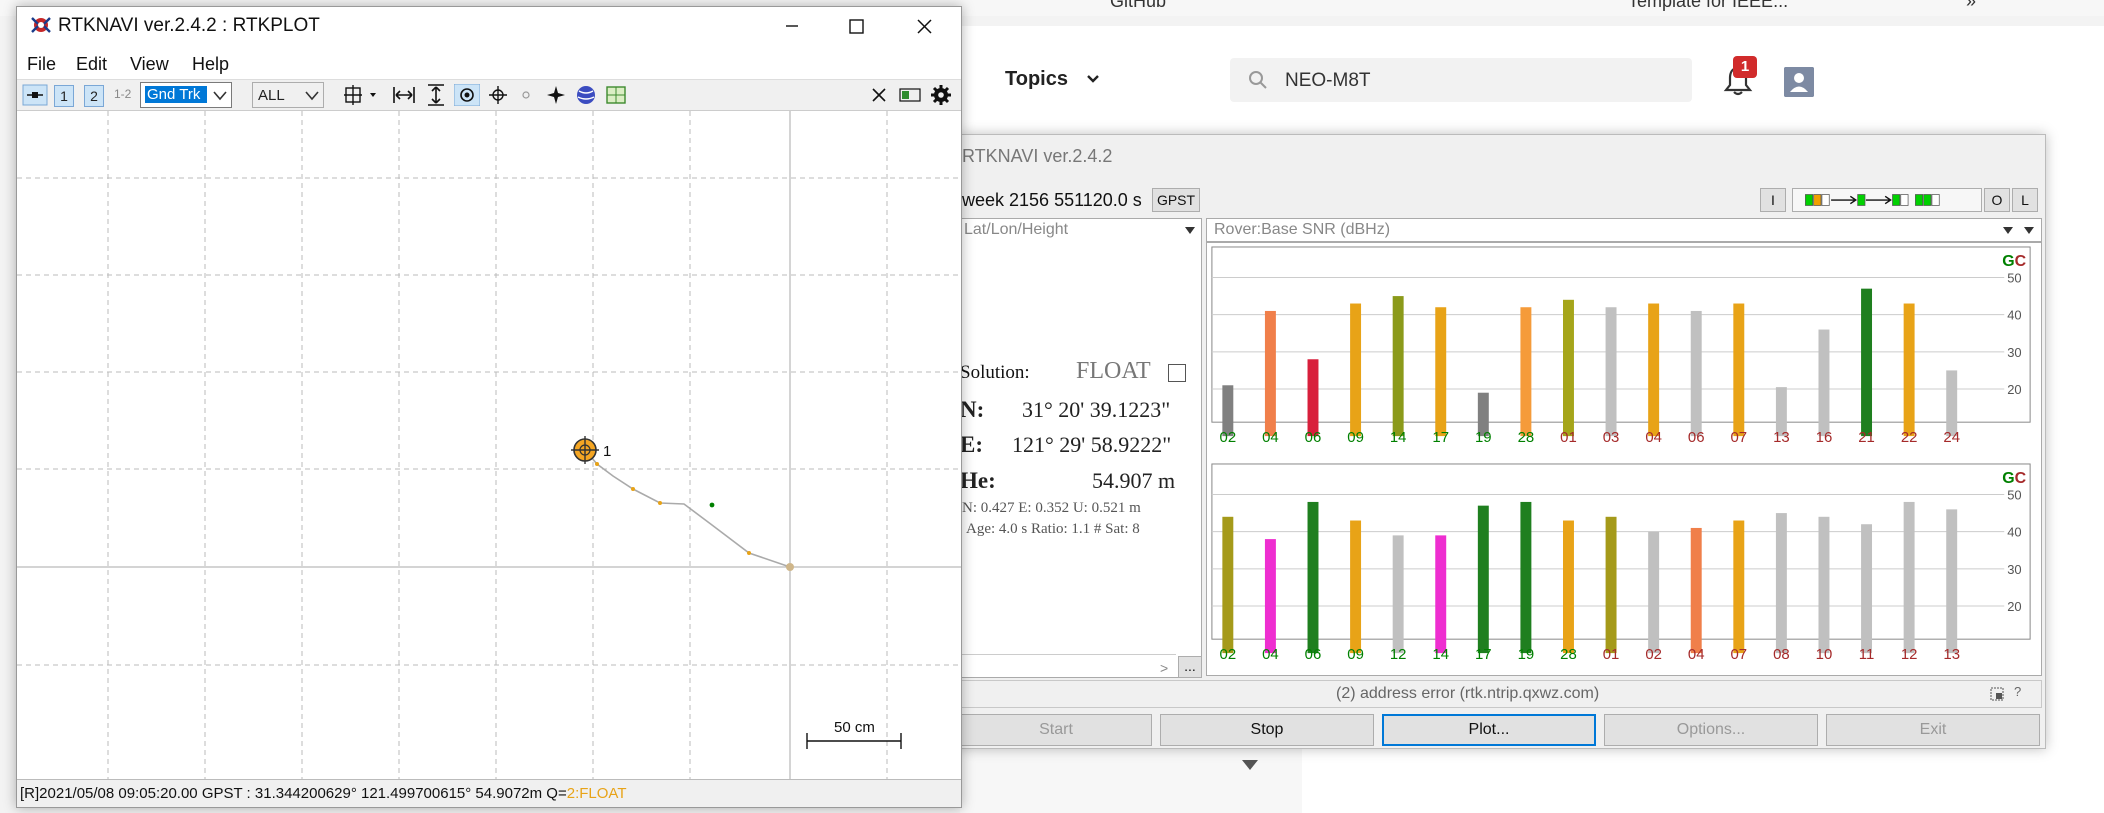 The image size is (2104, 813). Describe the element at coordinates (2017, 691) in the screenshot. I see `help-icon: ?` at that location.